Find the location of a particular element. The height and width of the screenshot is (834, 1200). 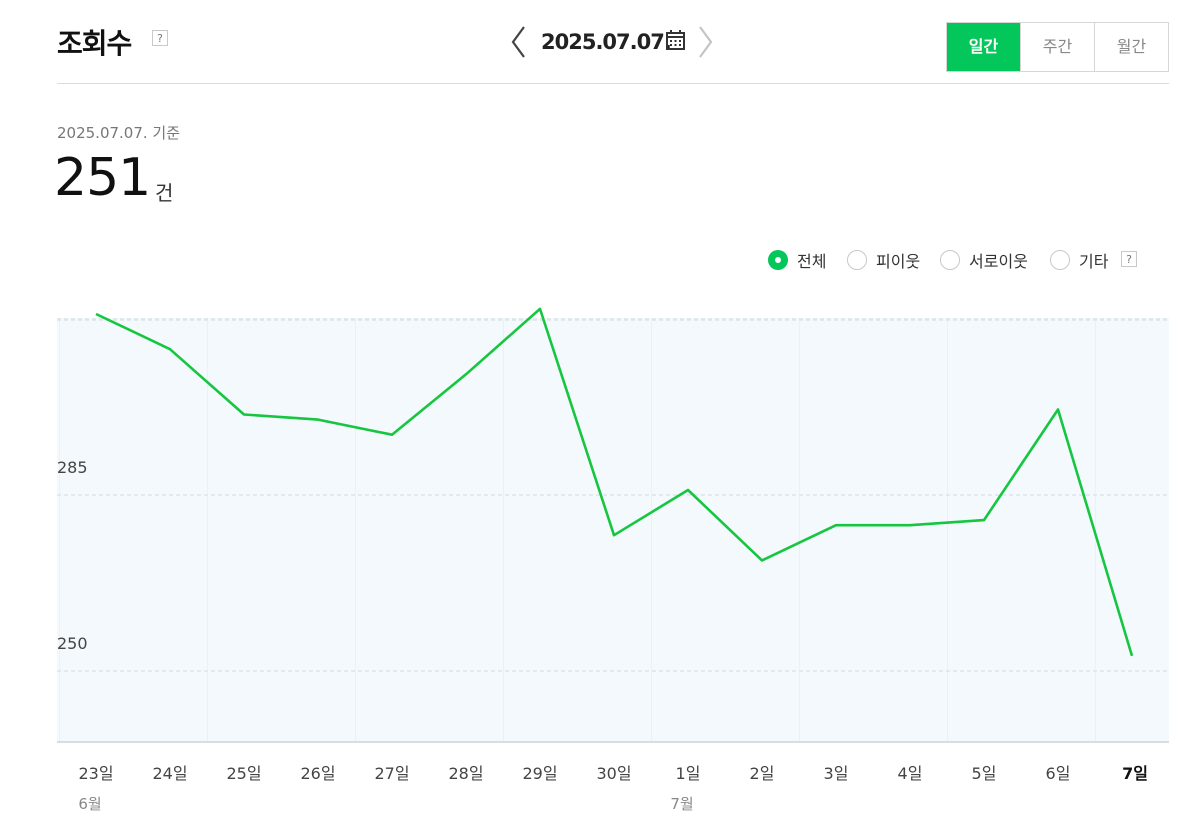

radio-selected-icon is located at coordinates (778, 260).